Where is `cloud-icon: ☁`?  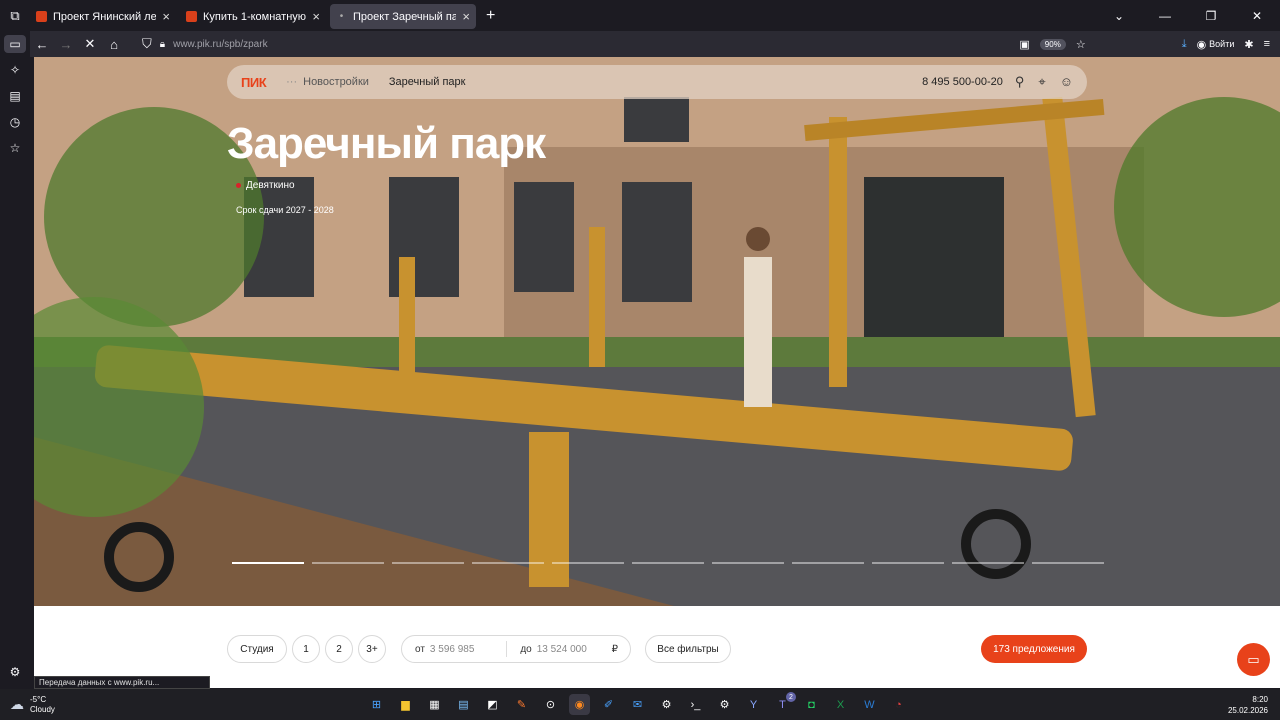
cloud-icon: ☁ is located at coordinates (17, 704).